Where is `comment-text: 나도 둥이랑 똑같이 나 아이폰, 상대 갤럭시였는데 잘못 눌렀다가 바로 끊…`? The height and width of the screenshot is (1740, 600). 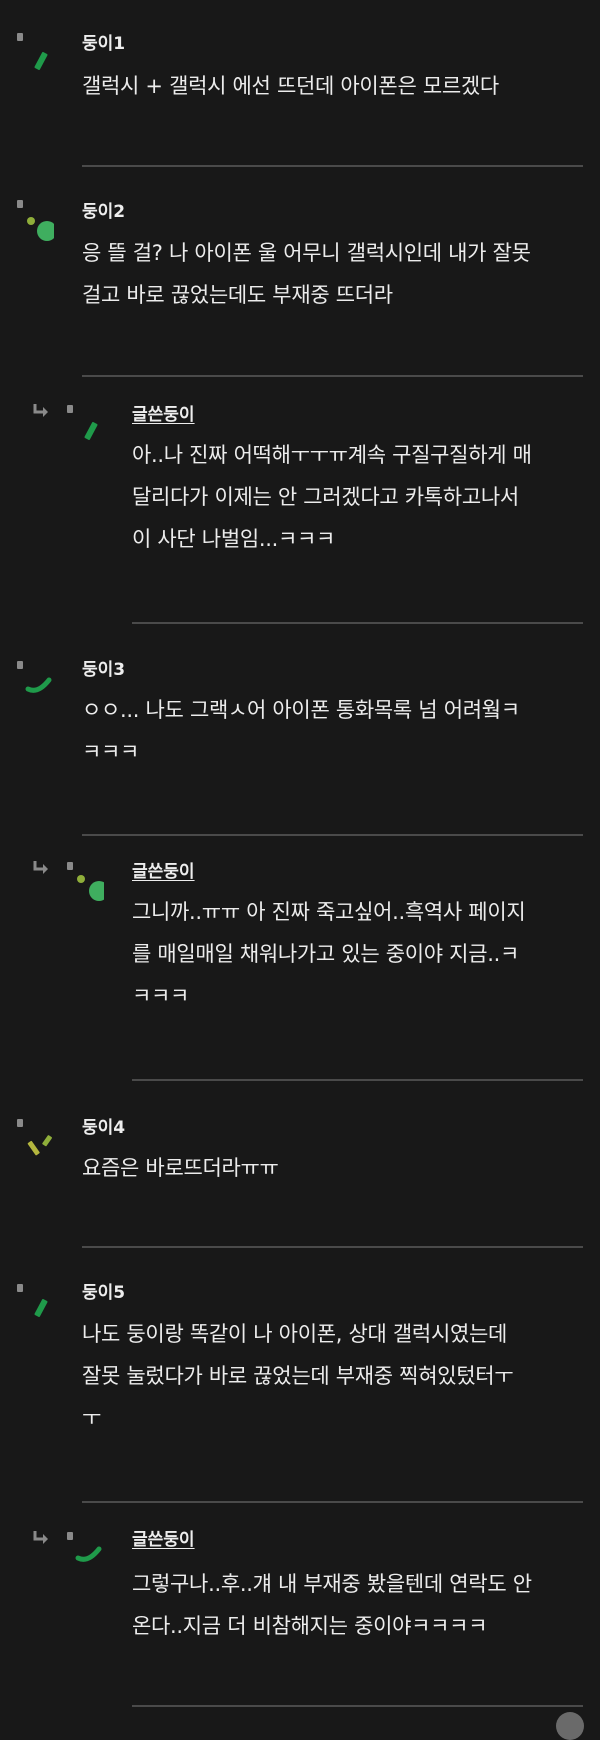
comment-text: 나도 둥이랑 똑같이 나 아이폰, 상대 갤럭시였는데 잘못 눌렀다가 바로 끊… is located at coordinates (298, 1376).